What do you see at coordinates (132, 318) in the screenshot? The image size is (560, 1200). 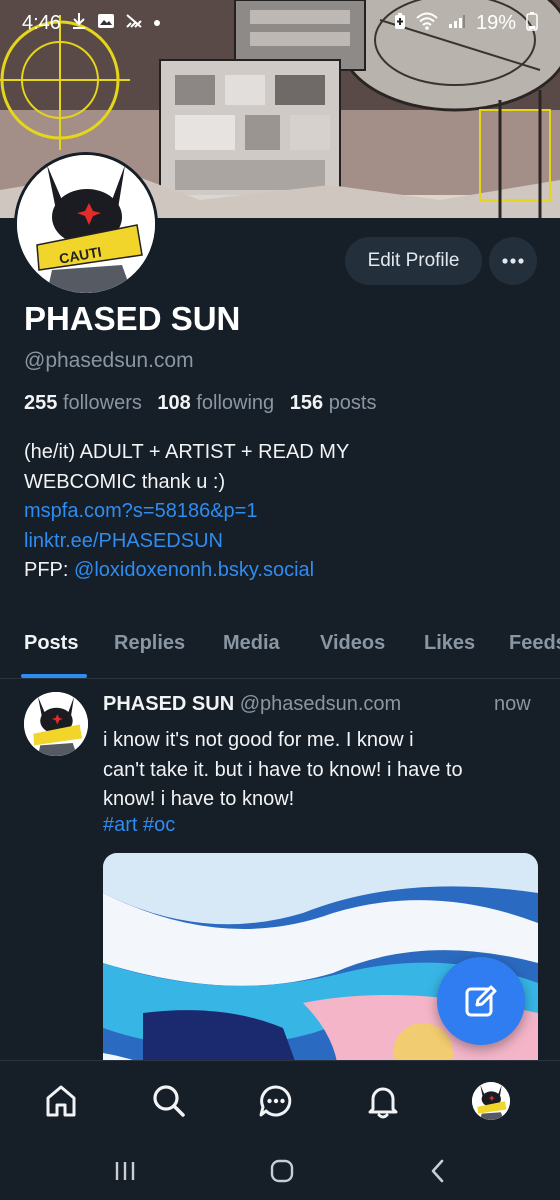 I see `profile-display-name: PHASED SUN` at bounding box center [132, 318].